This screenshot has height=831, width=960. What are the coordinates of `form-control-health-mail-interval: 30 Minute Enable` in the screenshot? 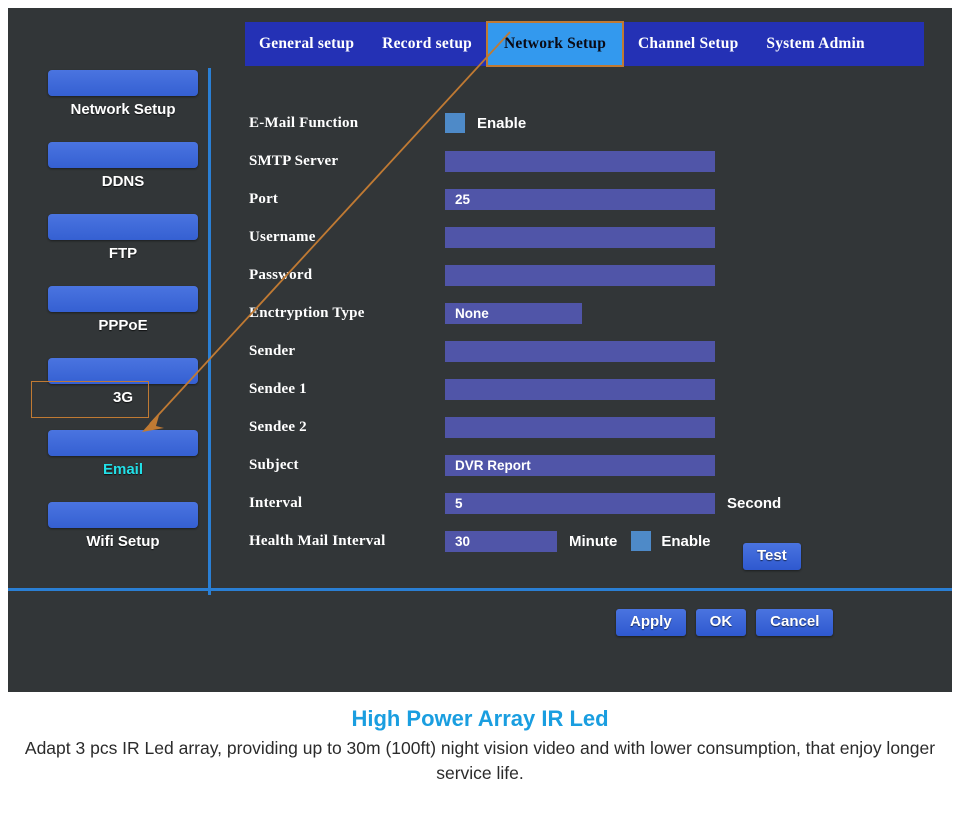 It's located at (578, 541).